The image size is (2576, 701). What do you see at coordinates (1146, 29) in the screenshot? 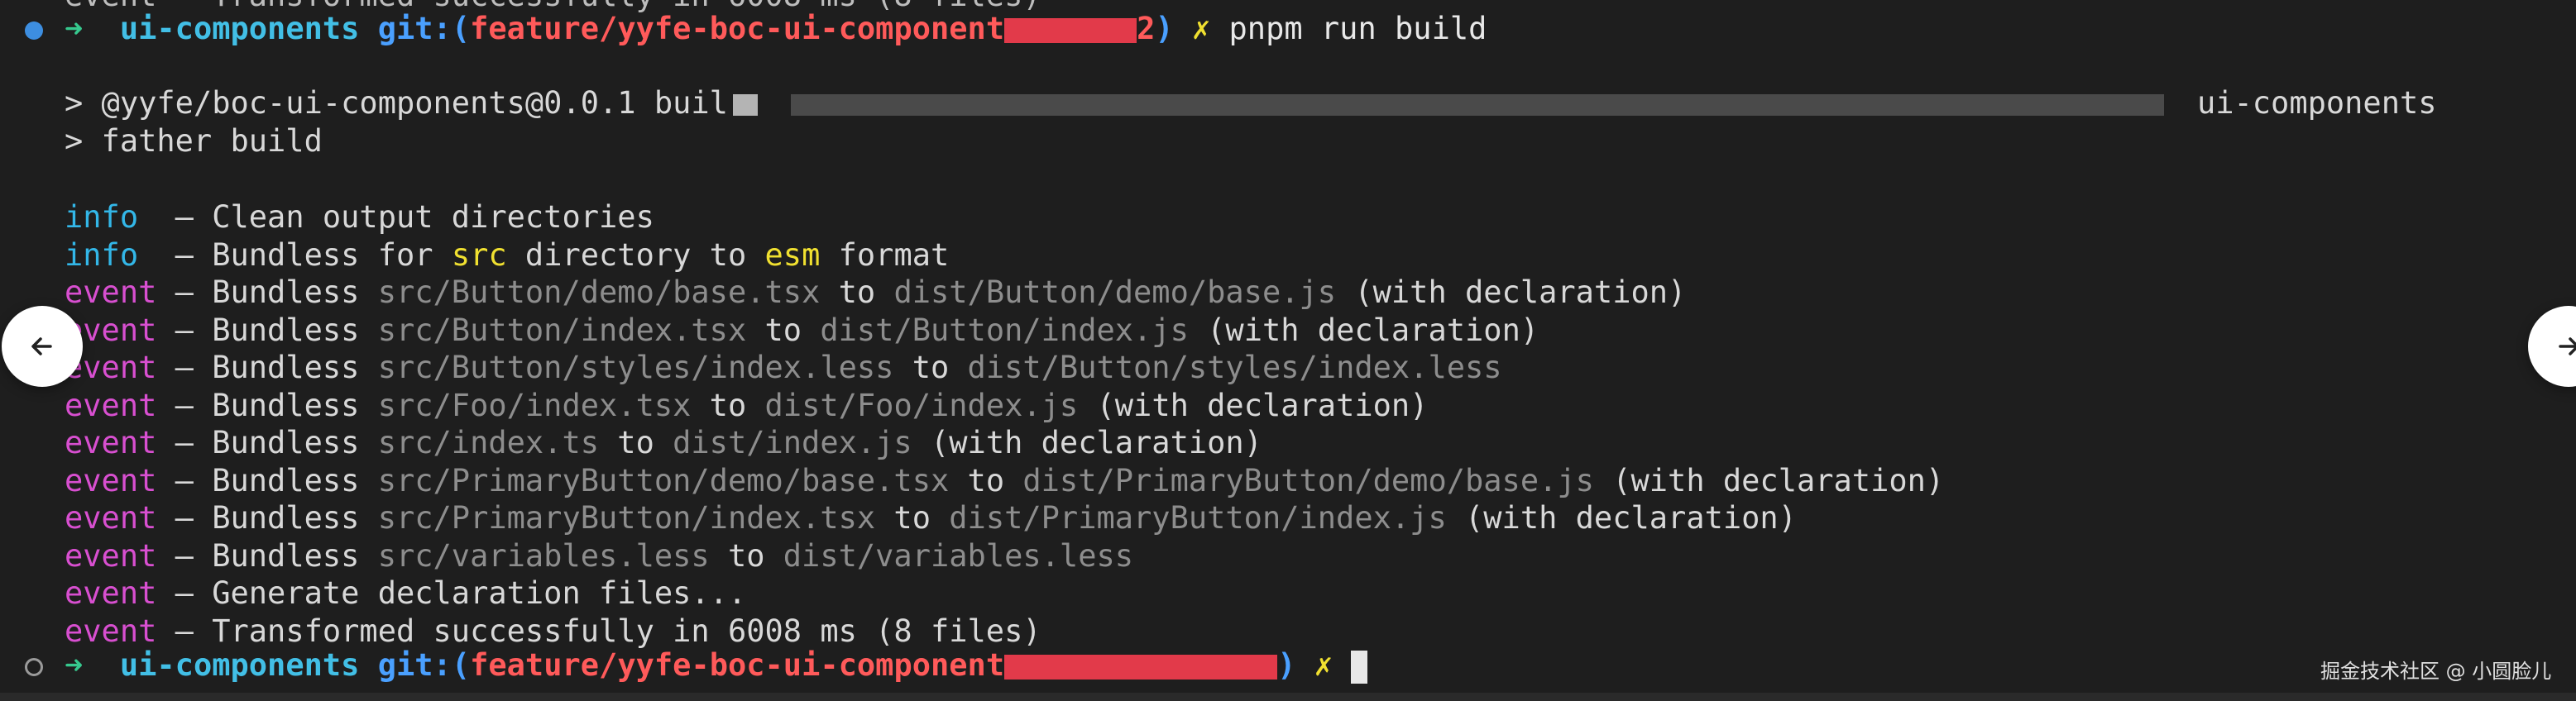
I see `git-branch-tail: 2` at bounding box center [1146, 29].